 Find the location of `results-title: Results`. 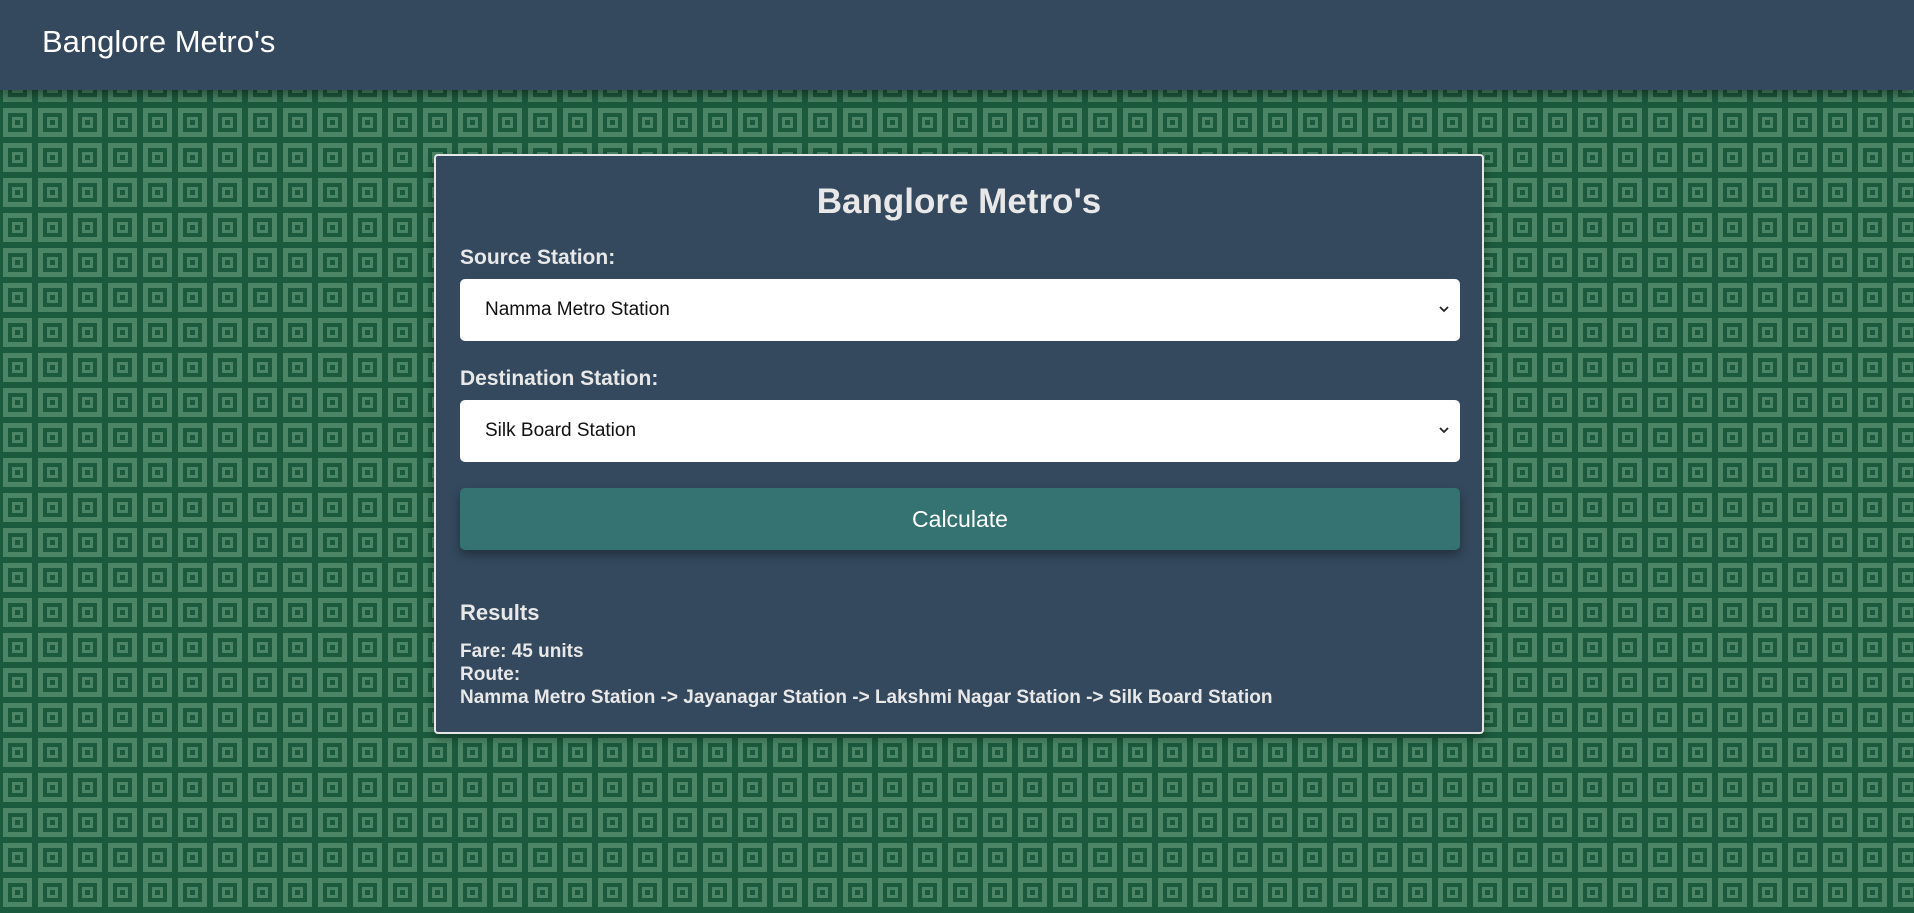

results-title: Results is located at coordinates (500, 612).